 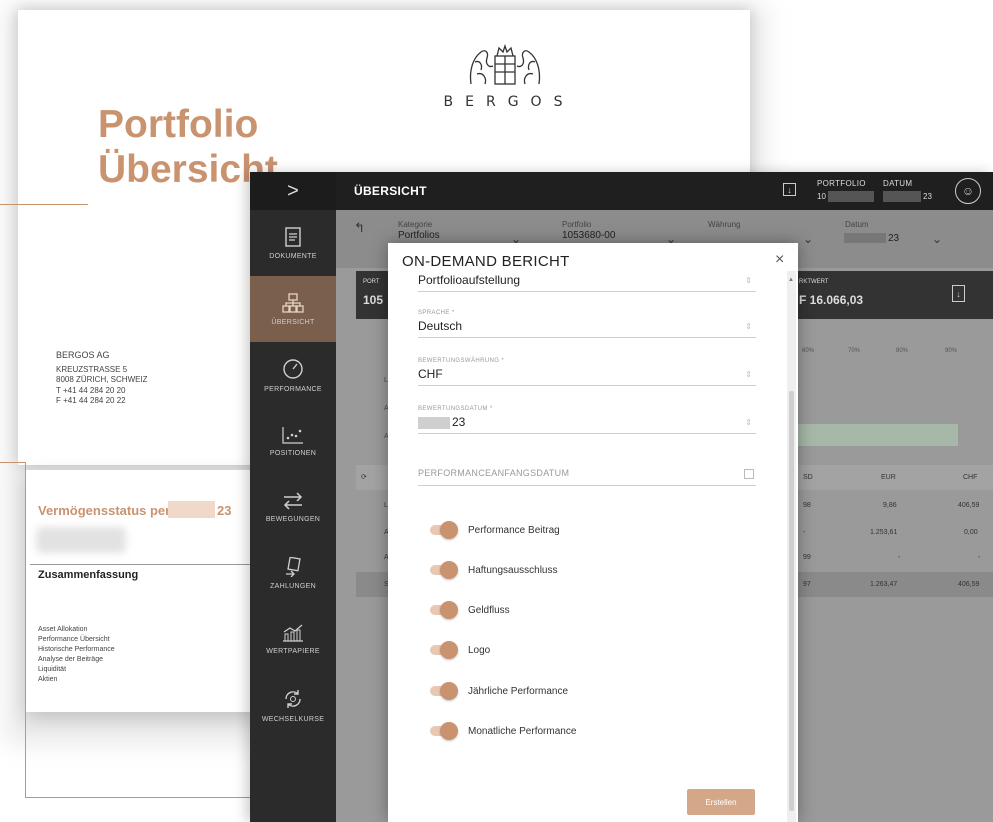 I want to click on create-report-button: Erstellen, so click(x=721, y=802).